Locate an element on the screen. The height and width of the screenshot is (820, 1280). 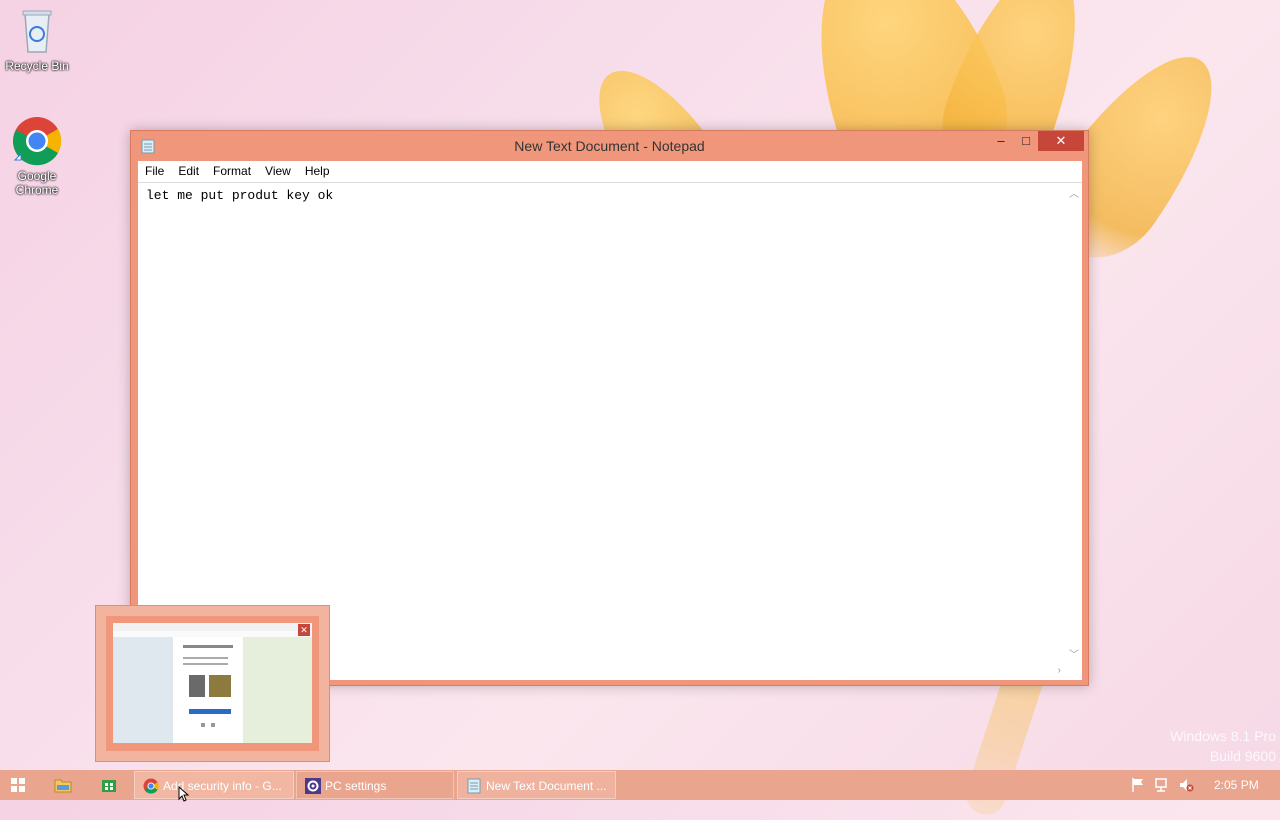
maximize-button: □ is located at coordinates (1026, 141).